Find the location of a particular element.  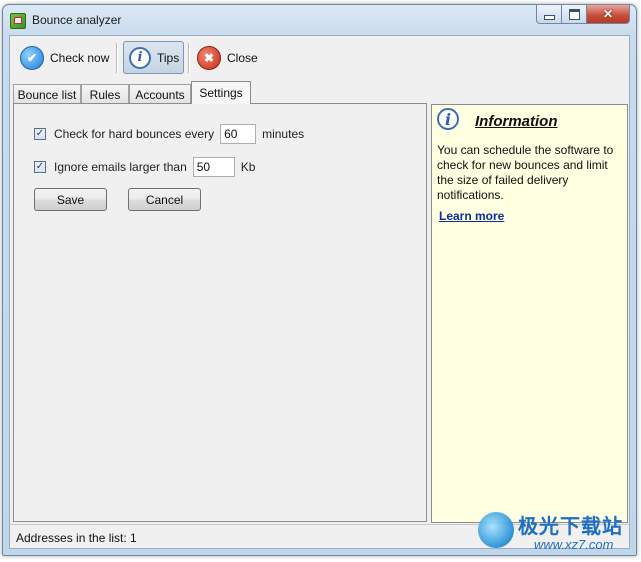

window-controls: ✕ is located at coordinates (583, 14).